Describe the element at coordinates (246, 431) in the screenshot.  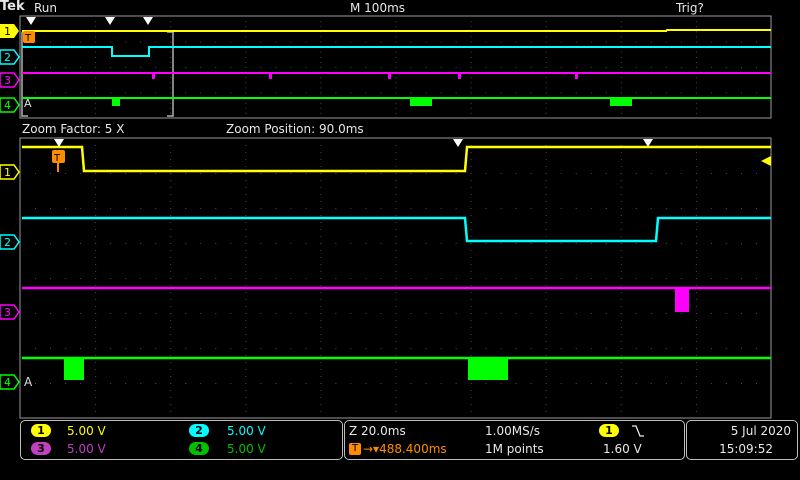
I see `ch2-scale: 5.00 V` at that location.